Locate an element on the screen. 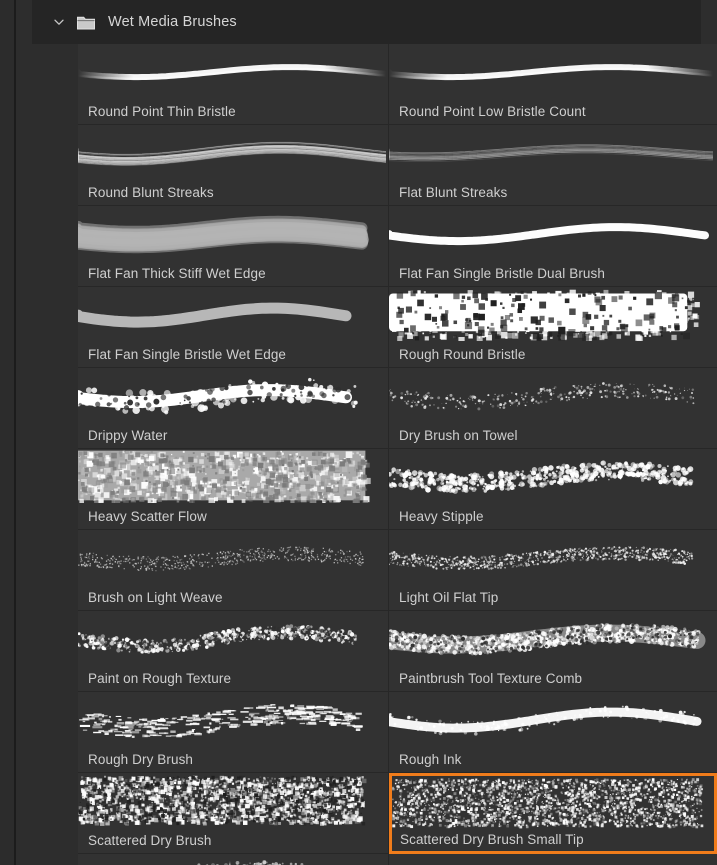 This screenshot has width=717, height=865. brush-group-header: Wet Media Brushes is located at coordinates (366, 22).